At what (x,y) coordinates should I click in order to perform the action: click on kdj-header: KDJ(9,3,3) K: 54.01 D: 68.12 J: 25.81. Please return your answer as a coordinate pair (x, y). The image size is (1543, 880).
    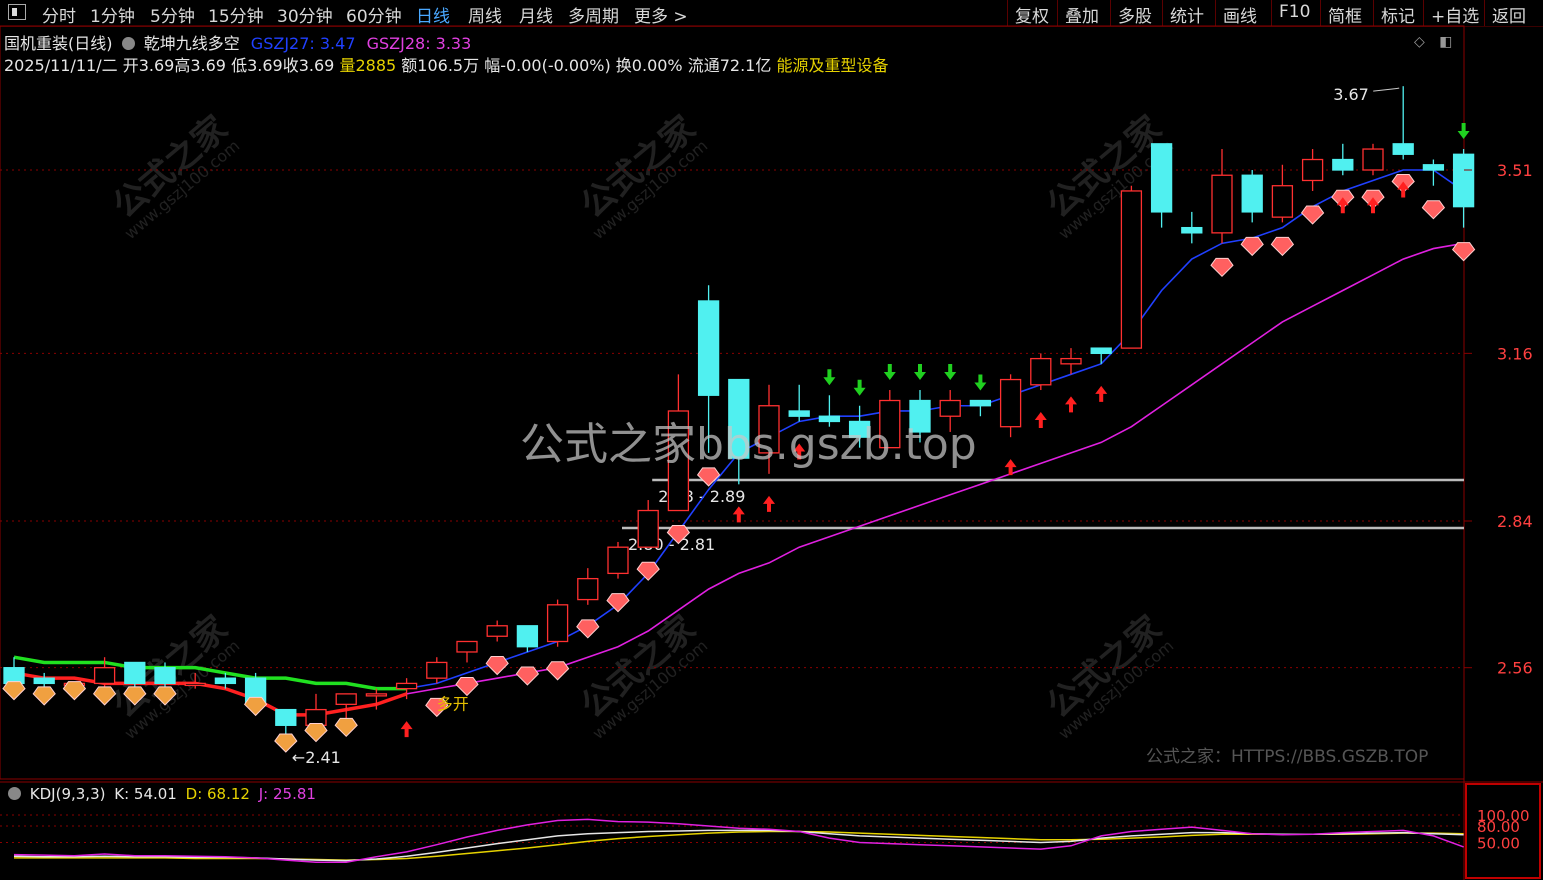
    Looking at the image, I should click on (160, 794).